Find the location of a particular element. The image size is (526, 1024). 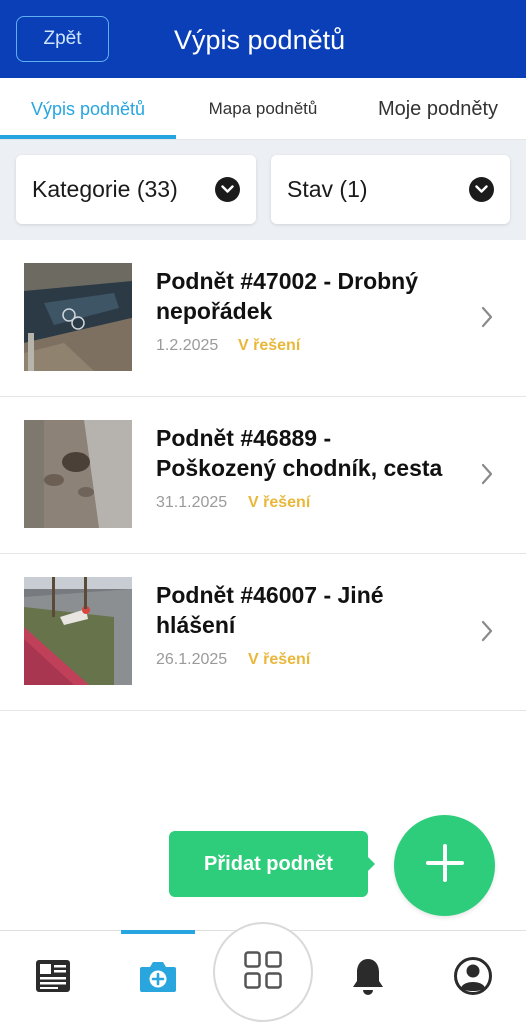

news-icon is located at coordinates (53, 978).